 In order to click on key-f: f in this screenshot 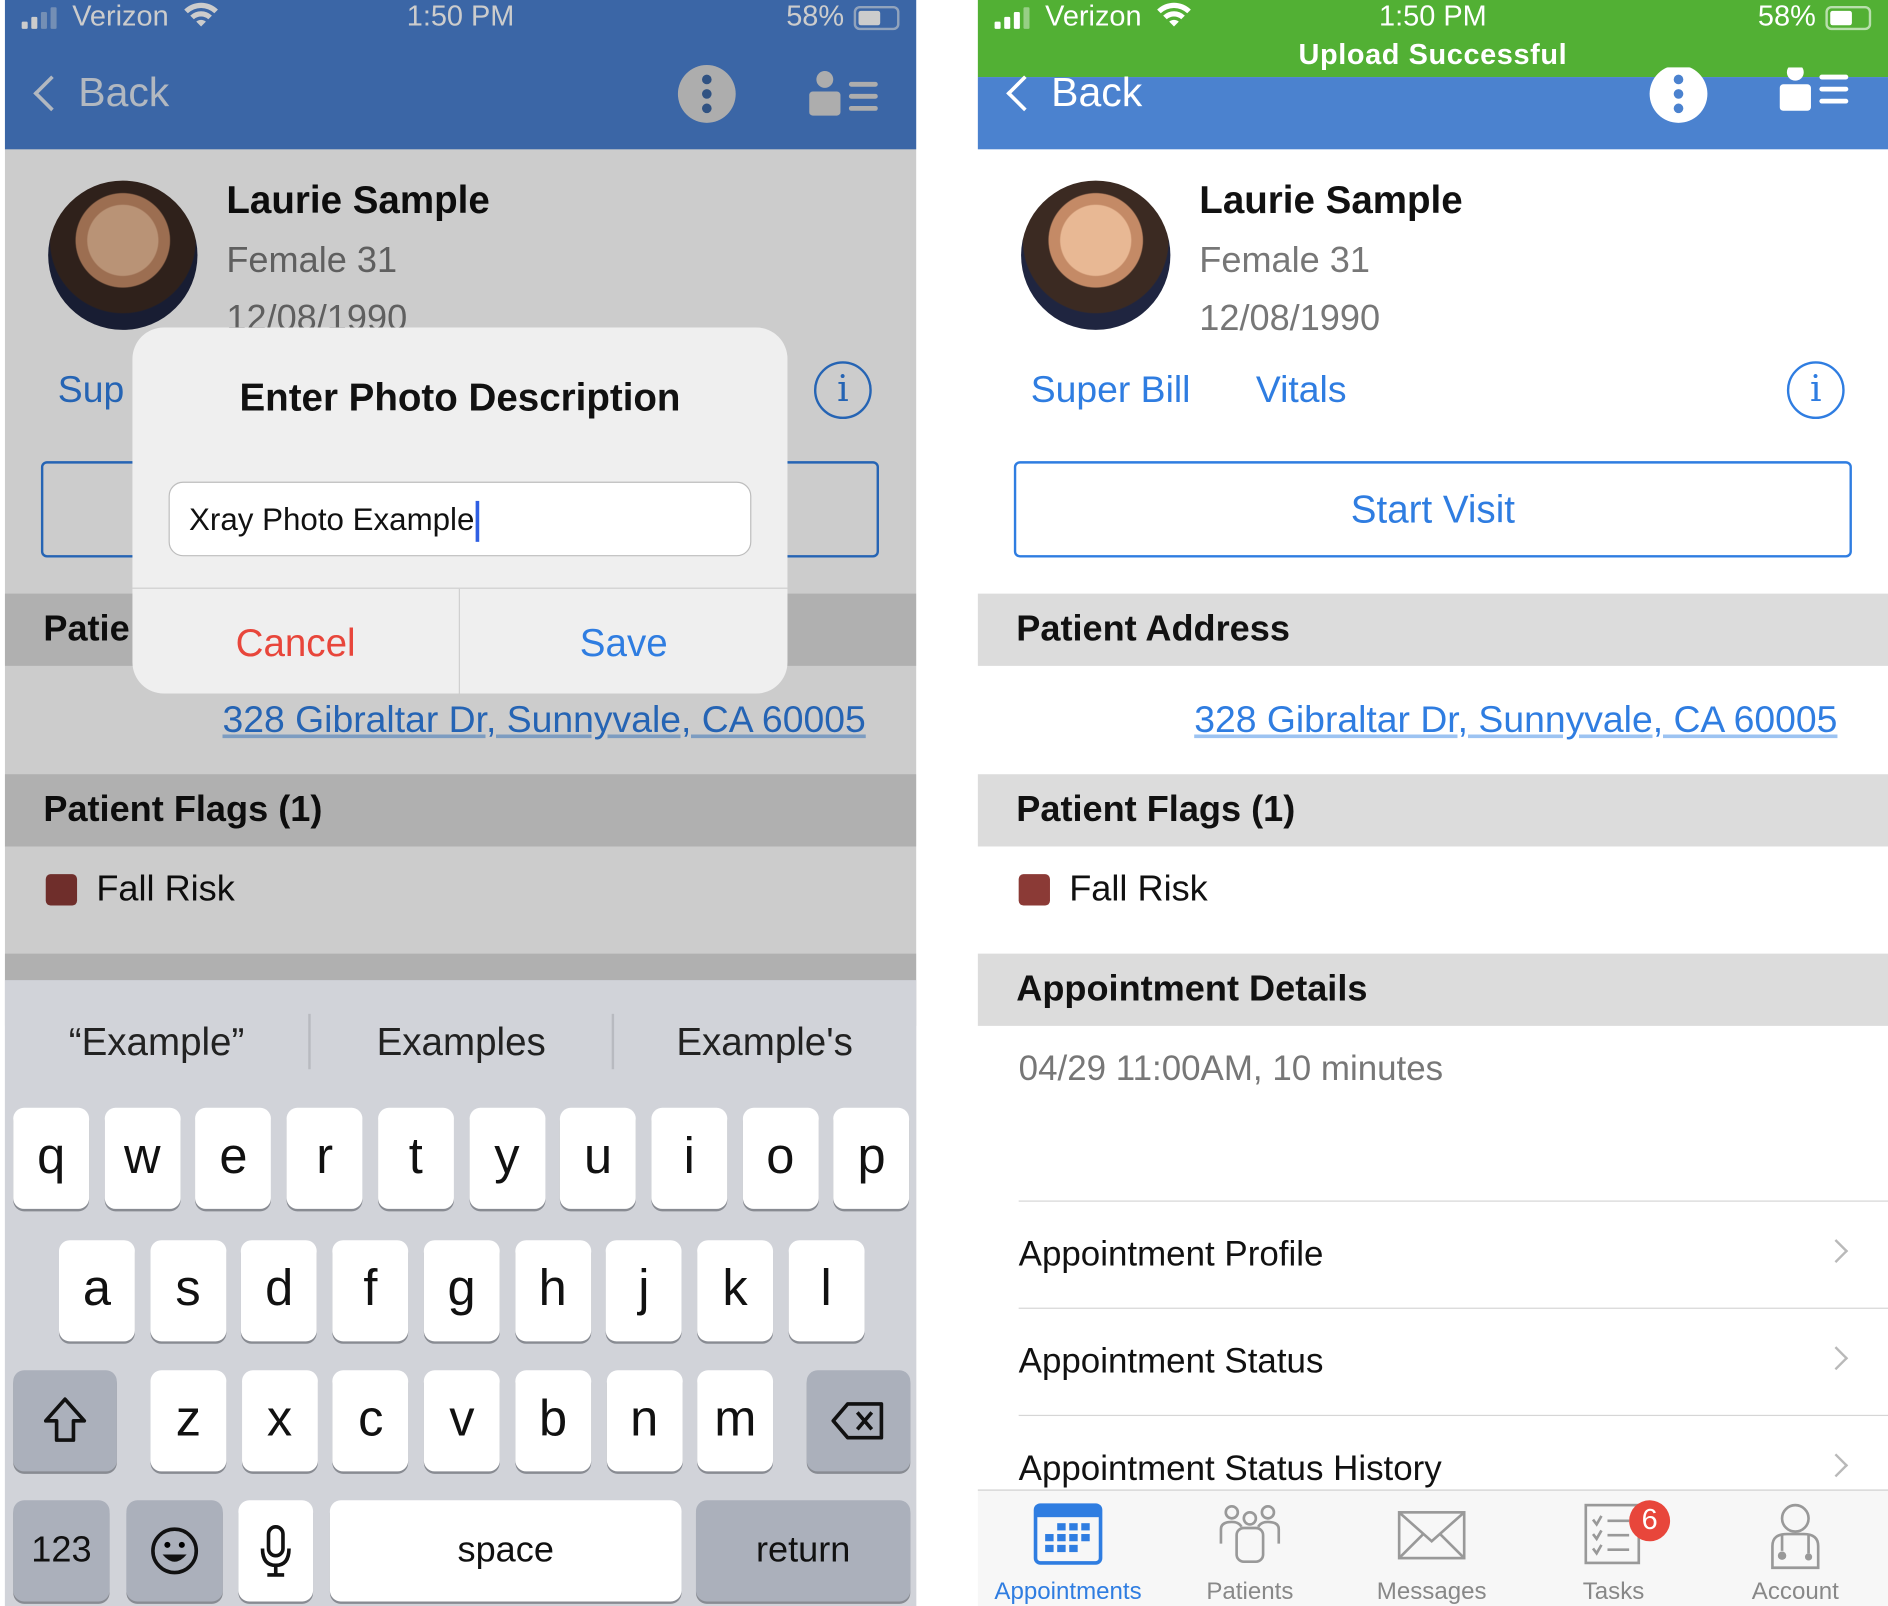, I will do `click(370, 1291)`.